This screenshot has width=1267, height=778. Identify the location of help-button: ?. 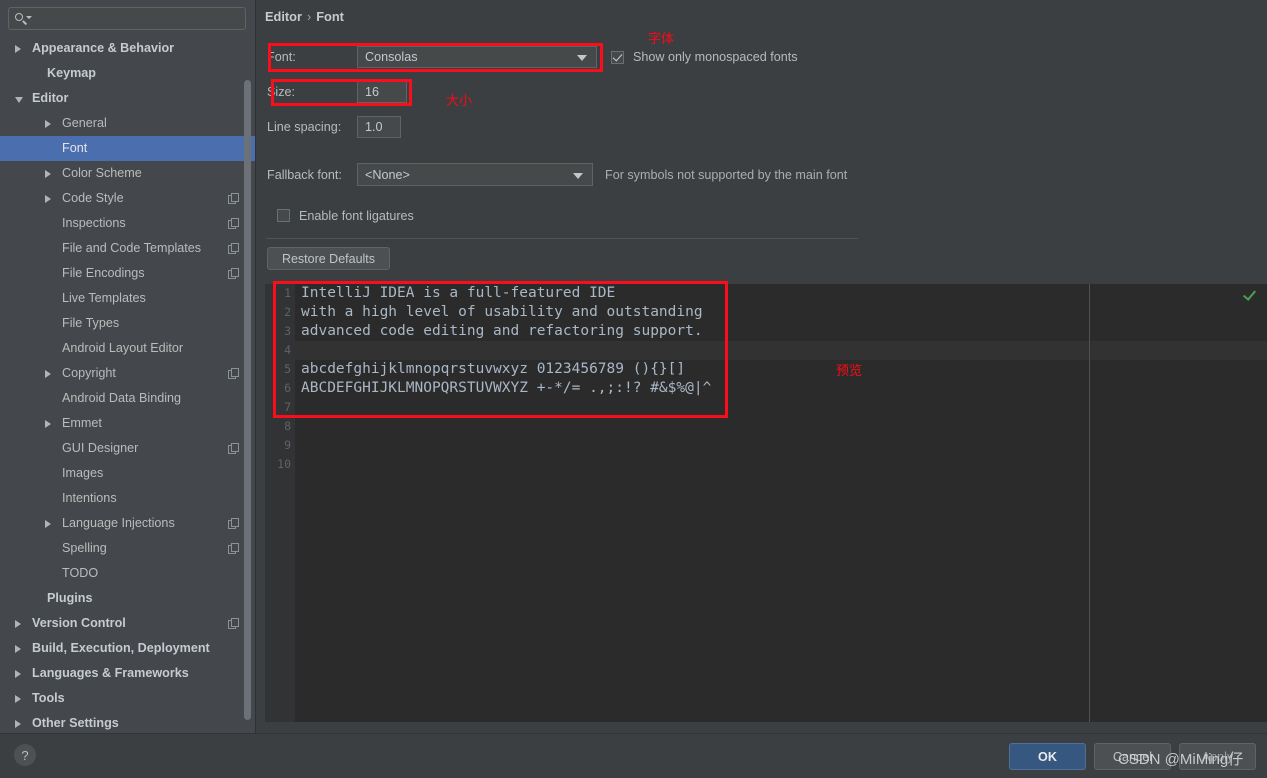
(25, 755).